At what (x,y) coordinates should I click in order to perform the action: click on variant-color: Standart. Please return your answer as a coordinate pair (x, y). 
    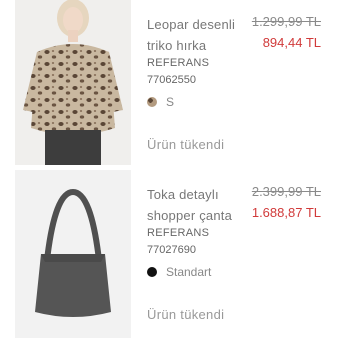
    Looking at the image, I should click on (179, 272).